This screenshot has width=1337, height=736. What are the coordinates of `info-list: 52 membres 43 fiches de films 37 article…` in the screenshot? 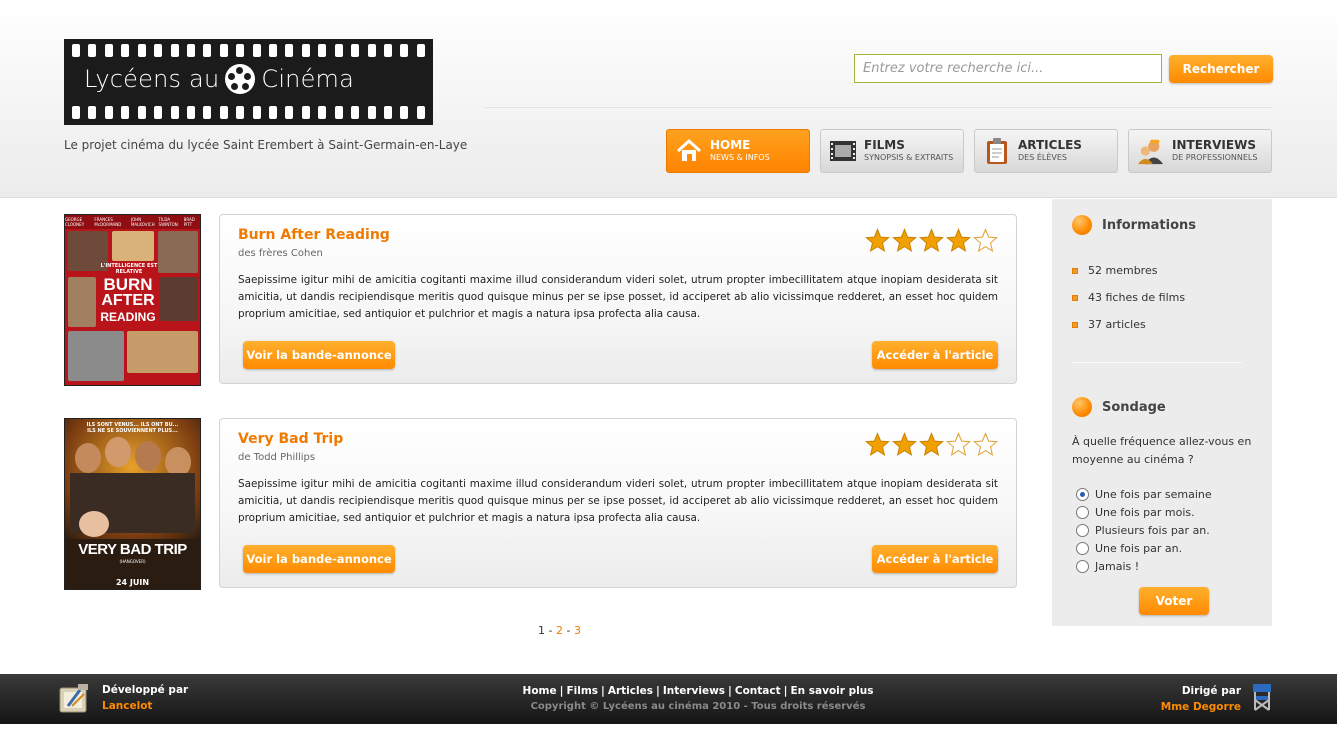 It's located at (1128, 297).